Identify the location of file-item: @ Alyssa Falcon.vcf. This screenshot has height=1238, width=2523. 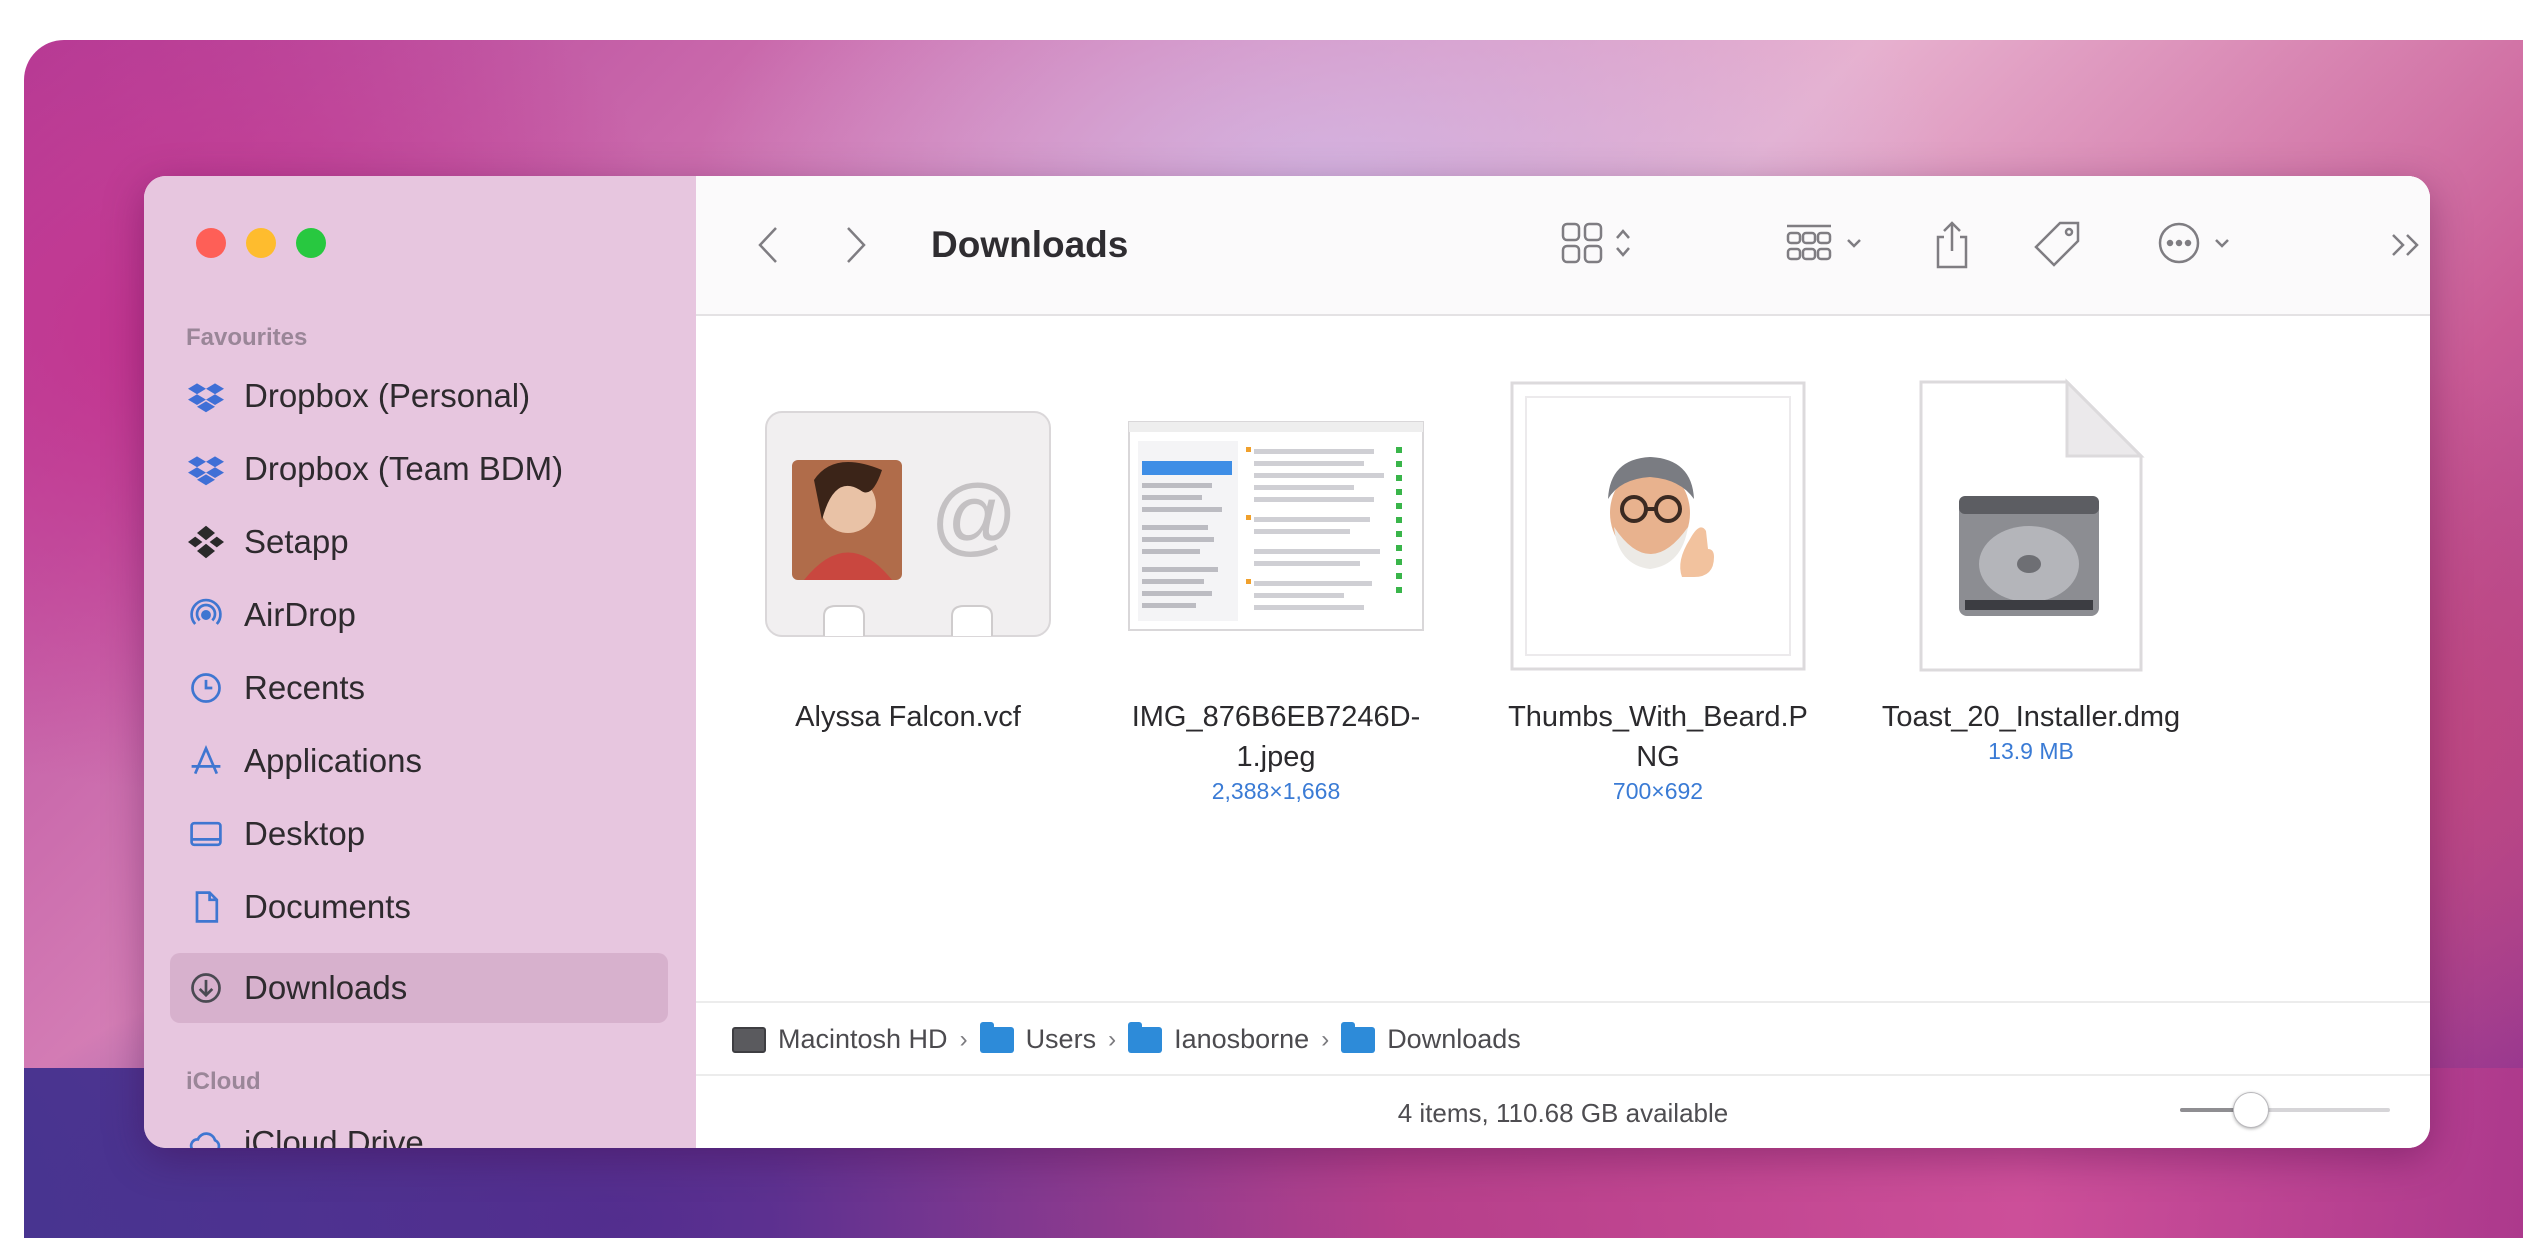
(908, 549).